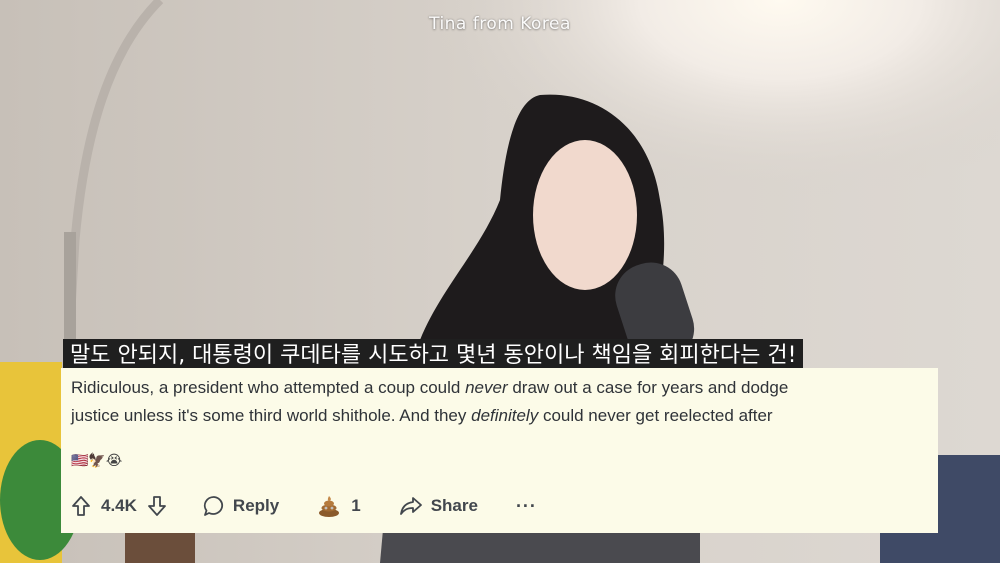 This screenshot has width=1000, height=563. I want to click on downvote-arrow-icon, so click(157, 506).